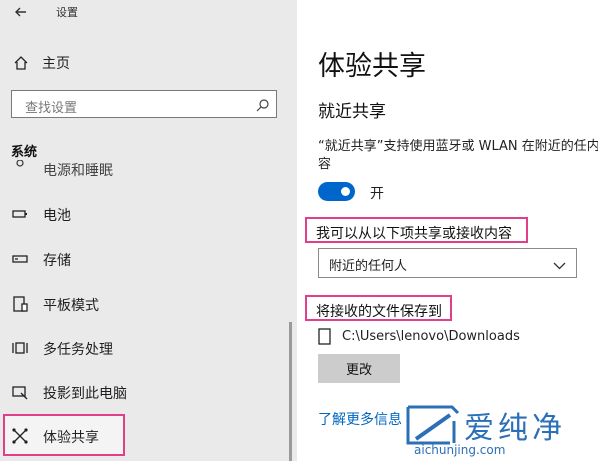 Image resolution: width=598 pixels, height=461 pixels. Describe the element at coordinates (20, 436) in the screenshot. I see `shared-experiences-icon` at that location.